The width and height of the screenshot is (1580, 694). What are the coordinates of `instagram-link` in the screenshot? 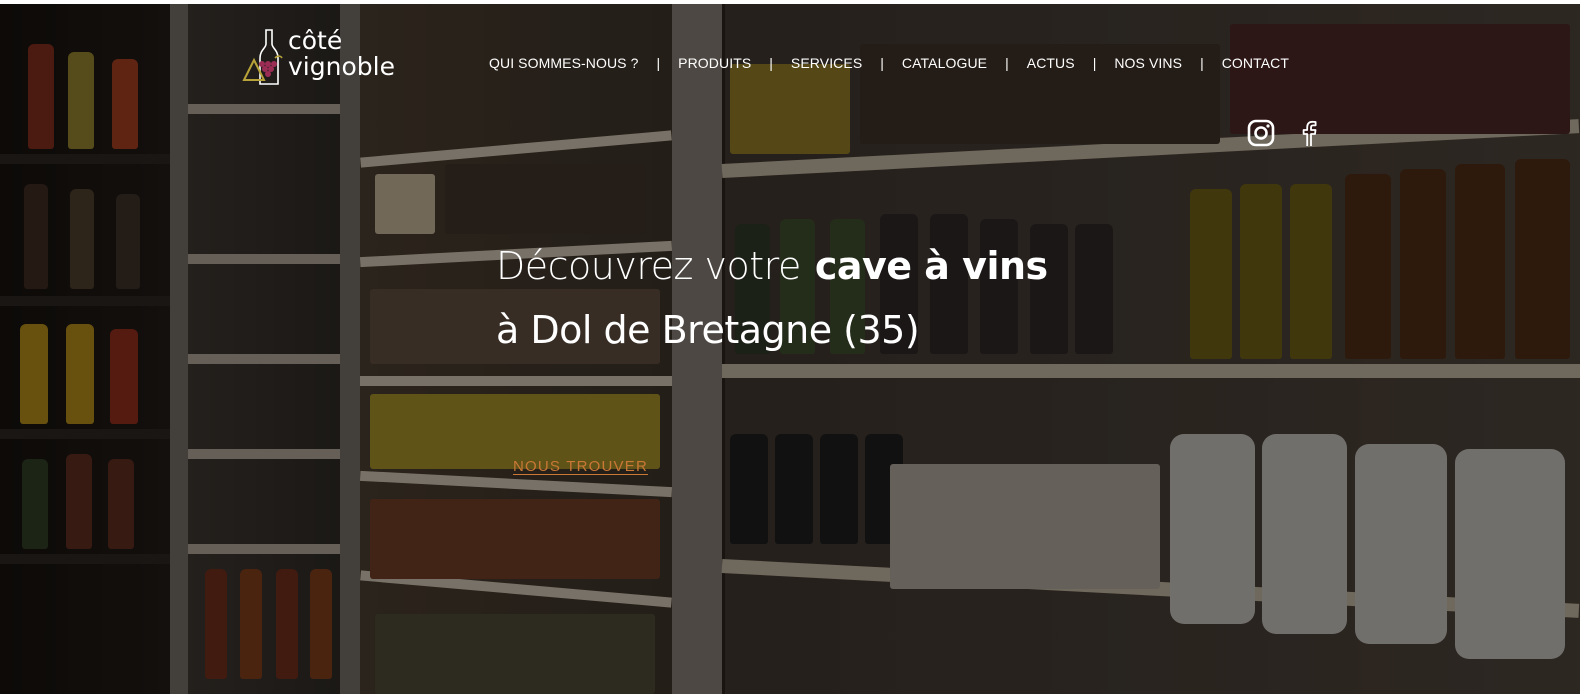 It's located at (1261, 133).